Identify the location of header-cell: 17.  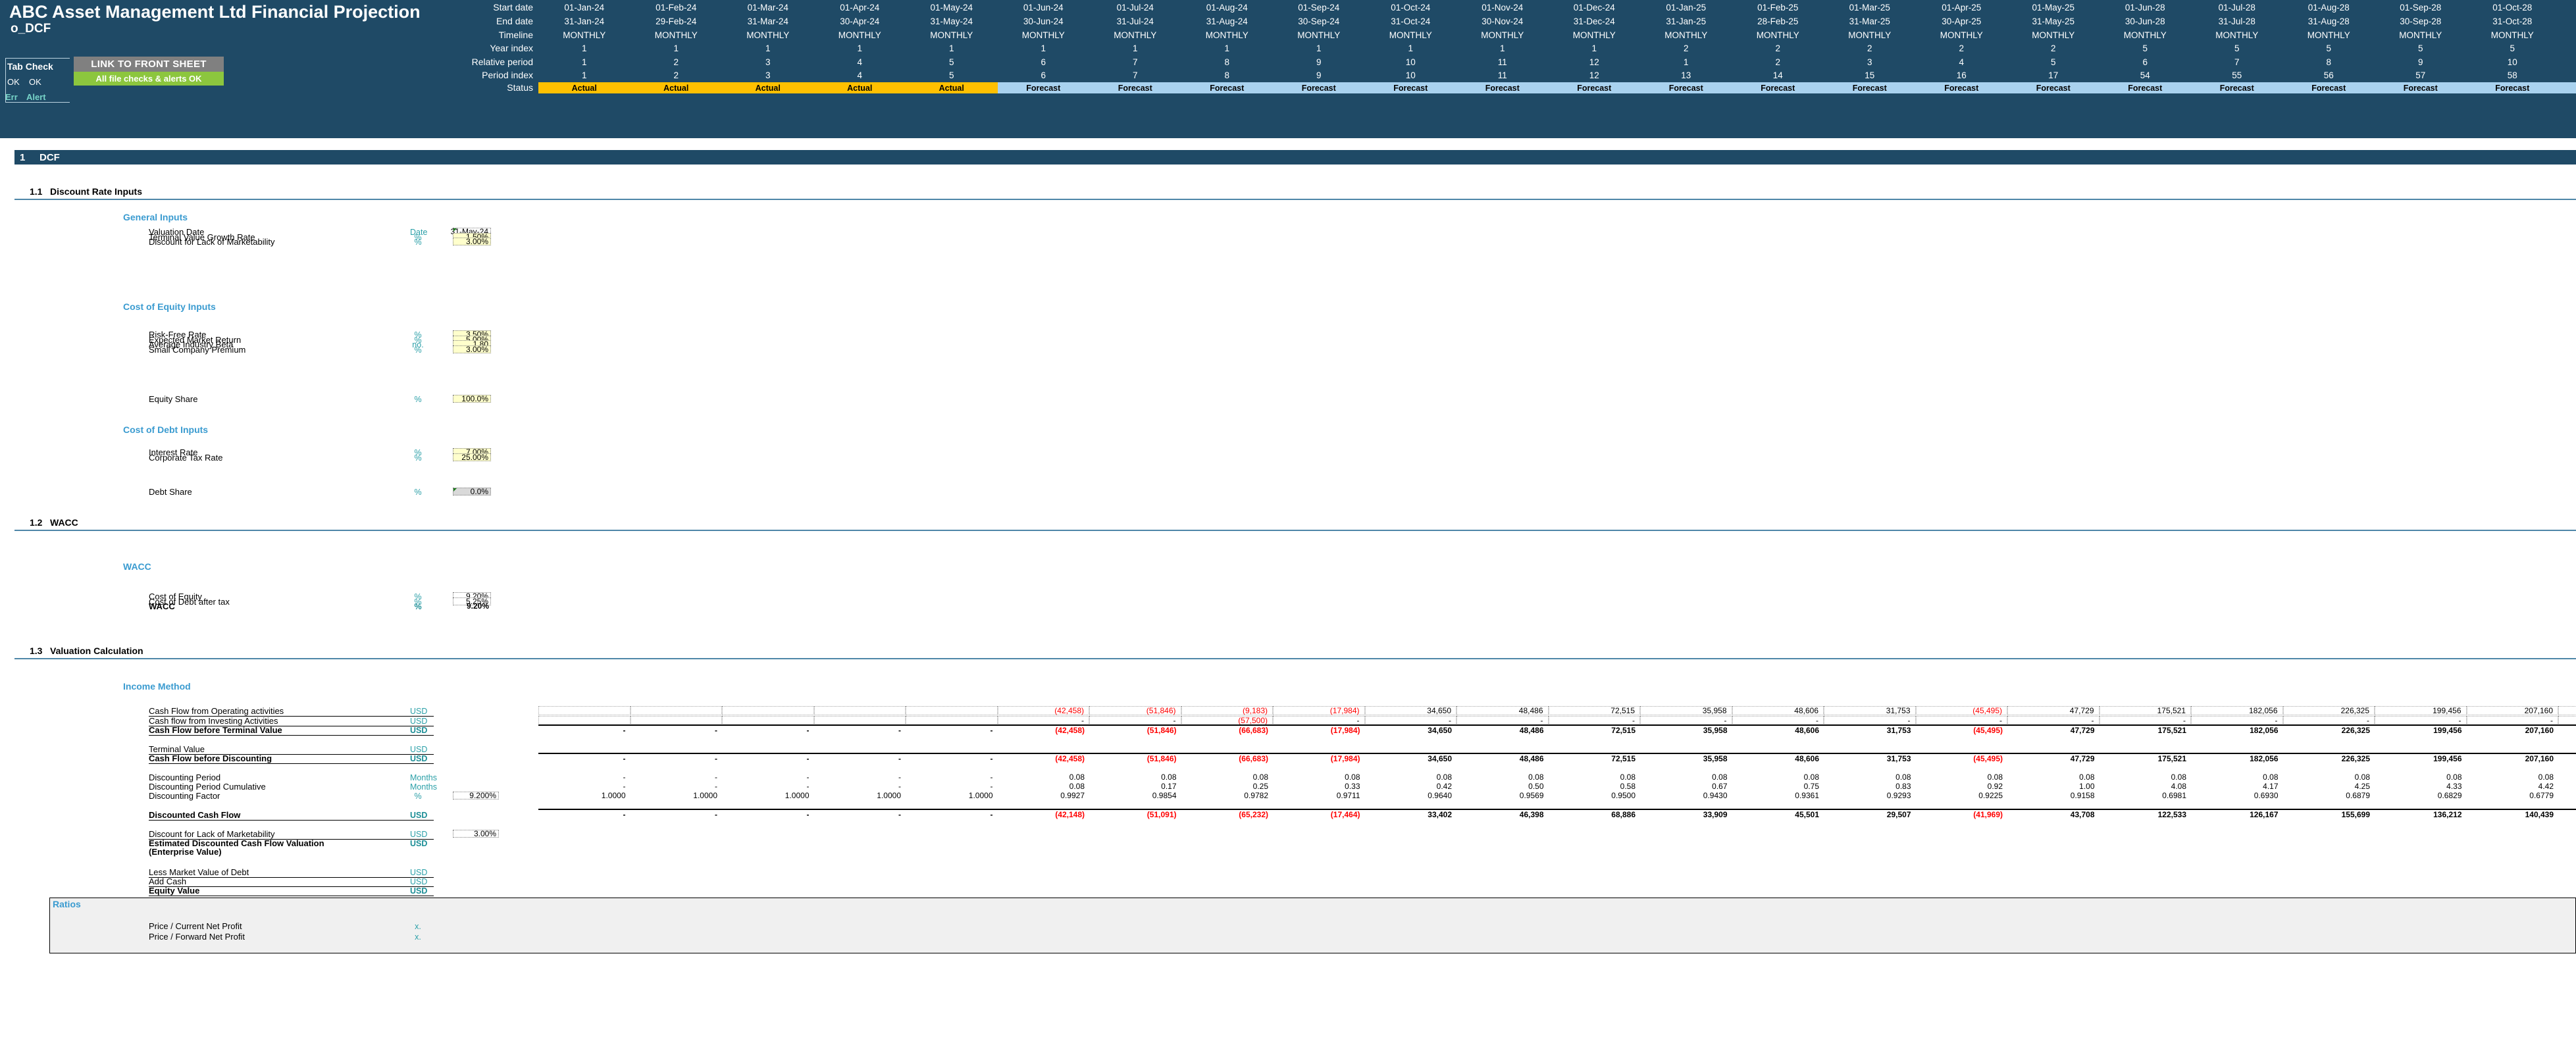
(2053, 75).